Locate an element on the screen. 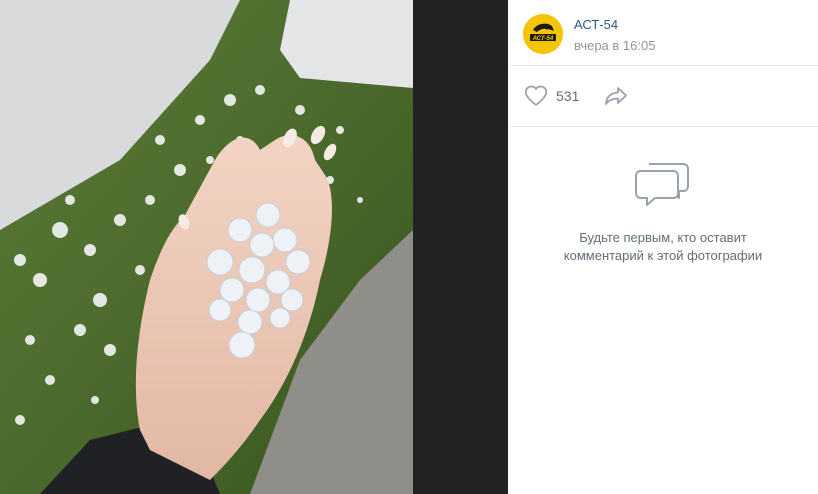  like-button: 531 is located at coordinates (551, 96).